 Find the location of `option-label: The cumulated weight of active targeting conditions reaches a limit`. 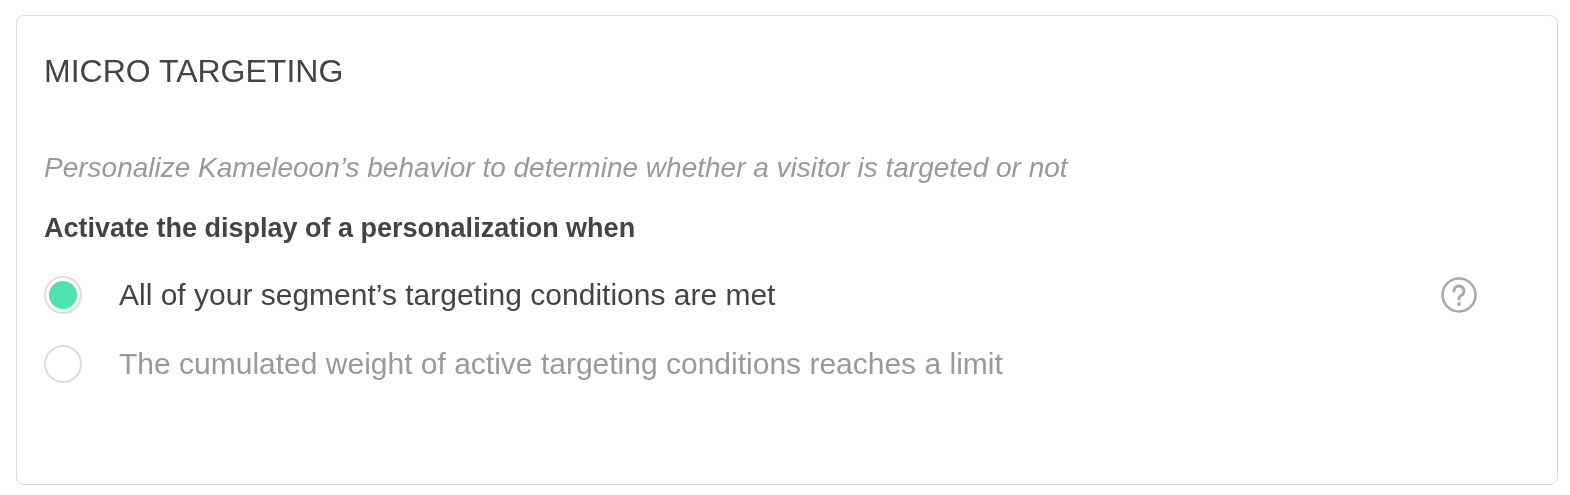

option-label: The cumulated weight of active targeting conditions reaches a limit is located at coordinates (561, 364).